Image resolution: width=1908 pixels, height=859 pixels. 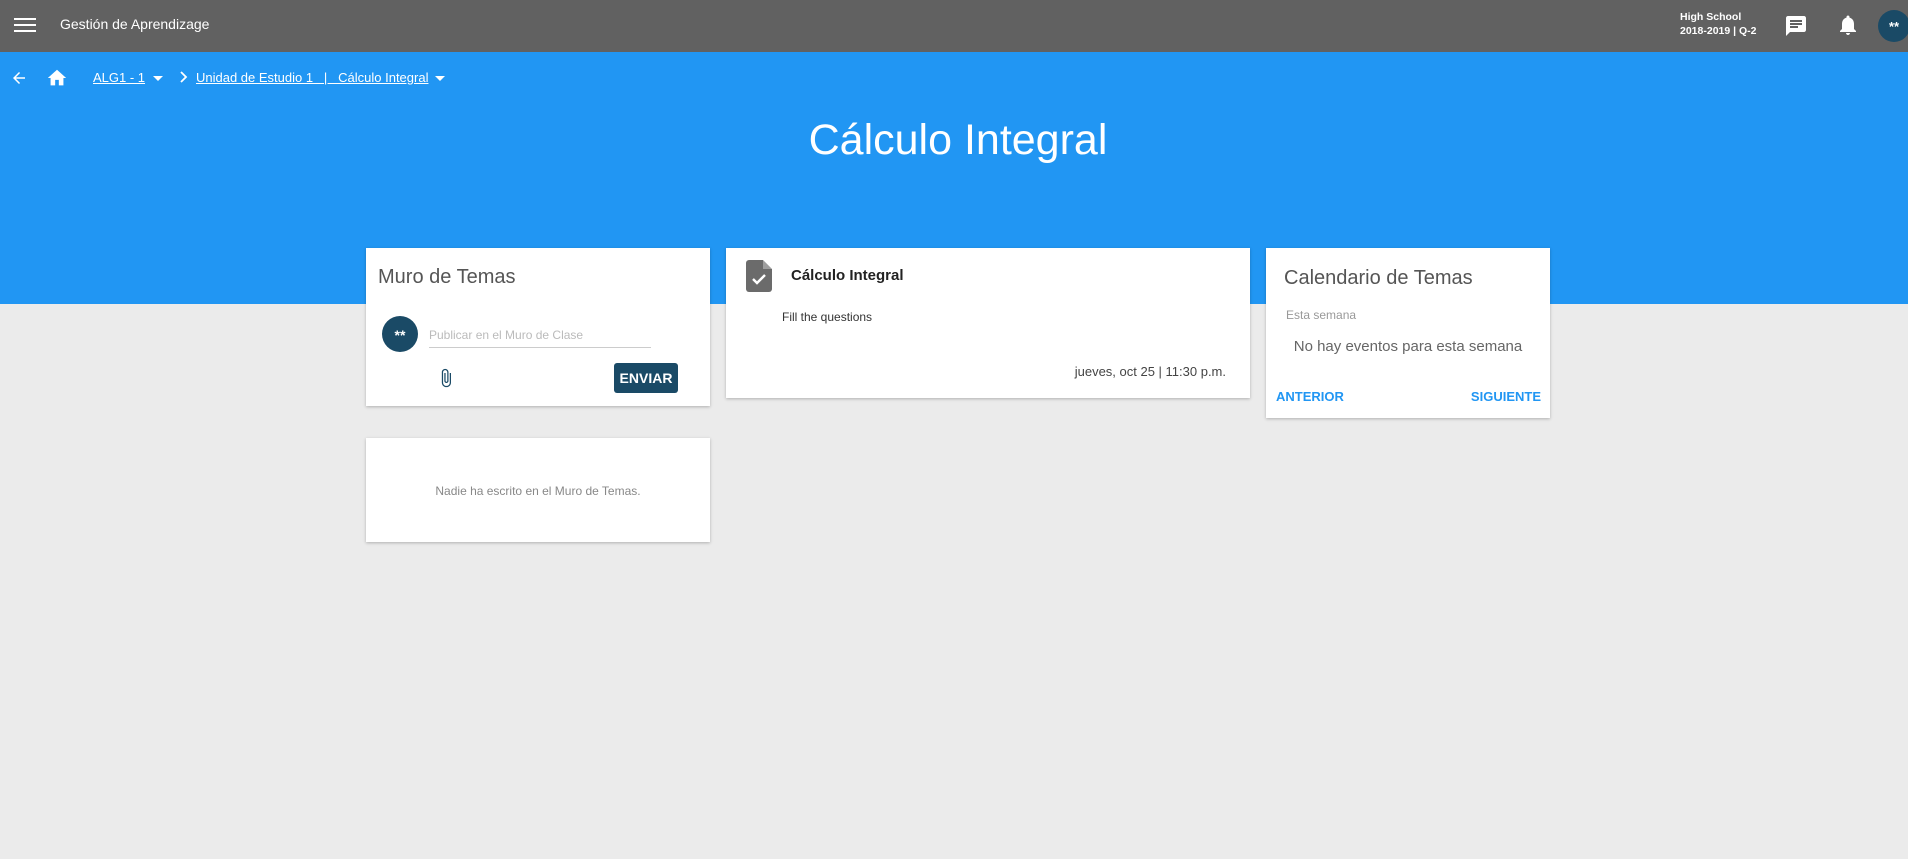 What do you see at coordinates (446, 378) in the screenshot?
I see `paperclip-icon` at bounding box center [446, 378].